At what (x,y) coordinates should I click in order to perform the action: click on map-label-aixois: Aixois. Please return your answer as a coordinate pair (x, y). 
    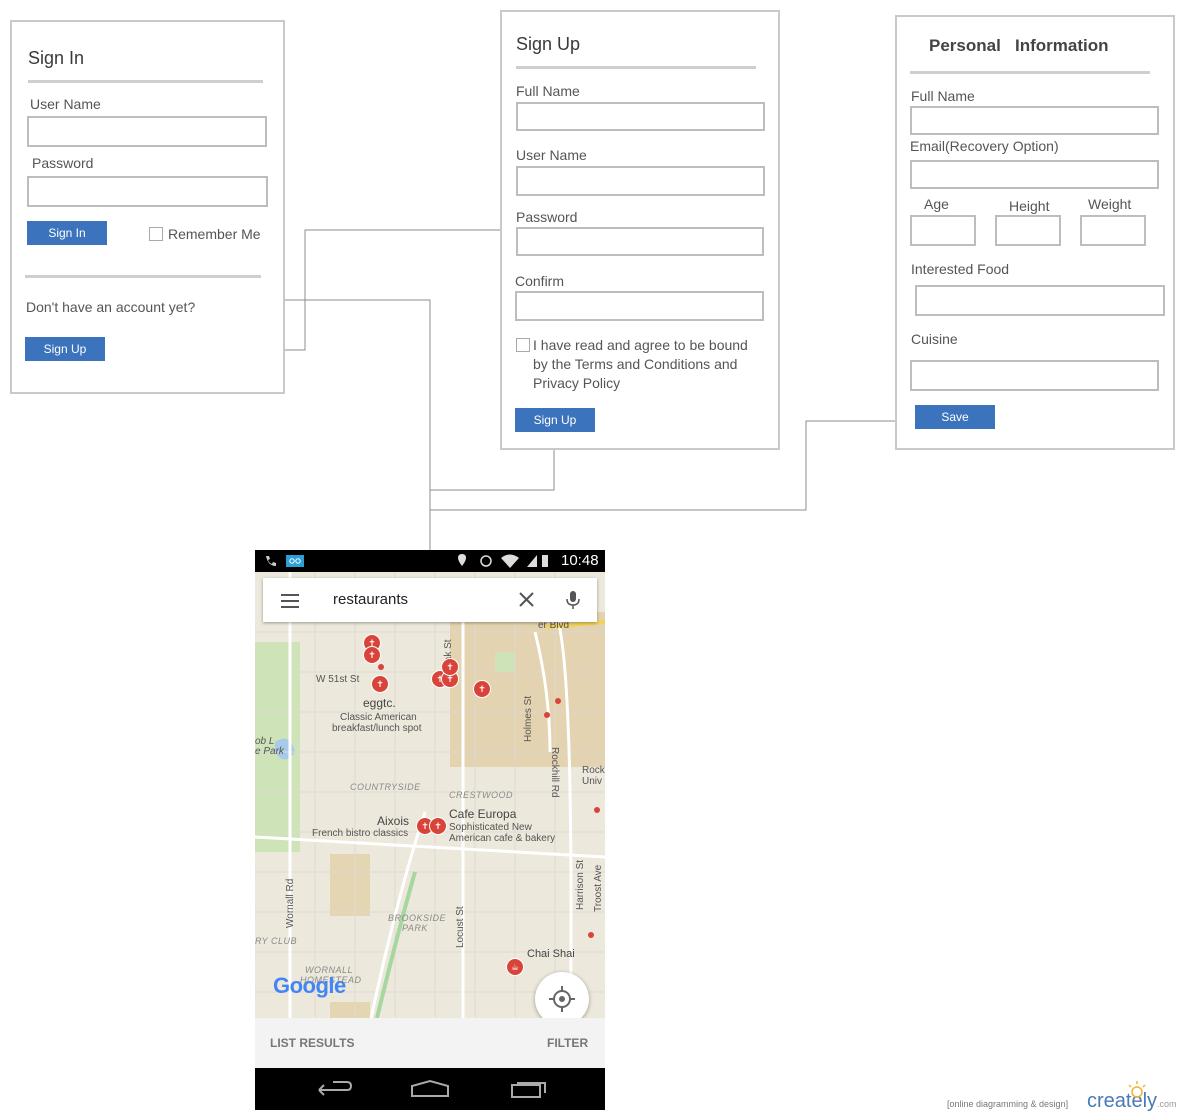
    Looking at the image, I should click on (393, 821).